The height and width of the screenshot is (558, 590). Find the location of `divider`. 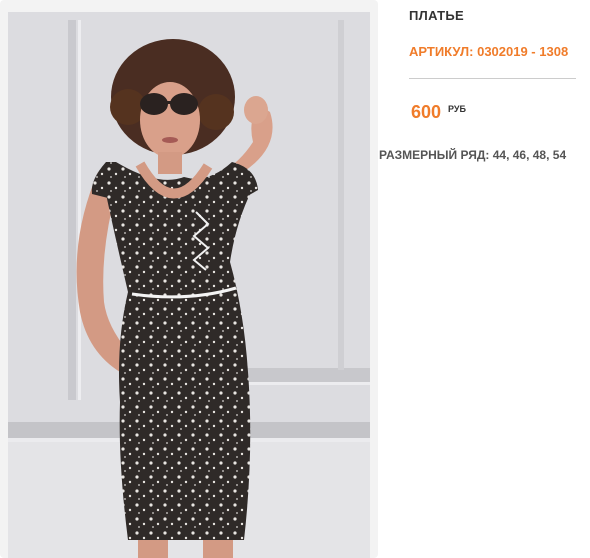

divider is located at coordinates (492, 78).